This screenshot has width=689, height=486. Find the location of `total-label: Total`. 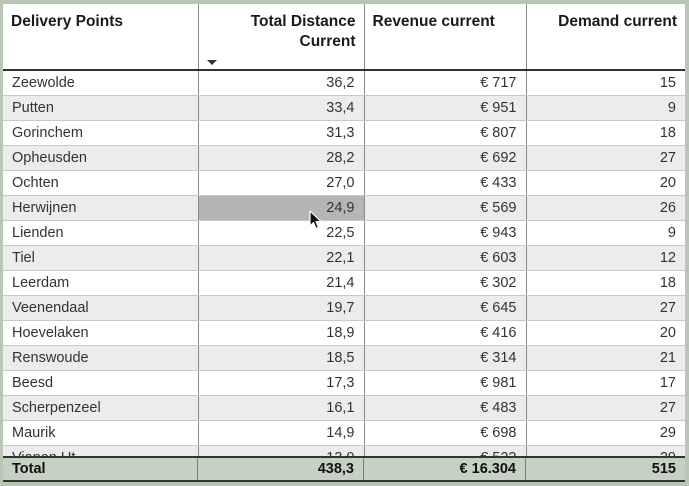

total-label: Total is located at coordinates (100, 469).